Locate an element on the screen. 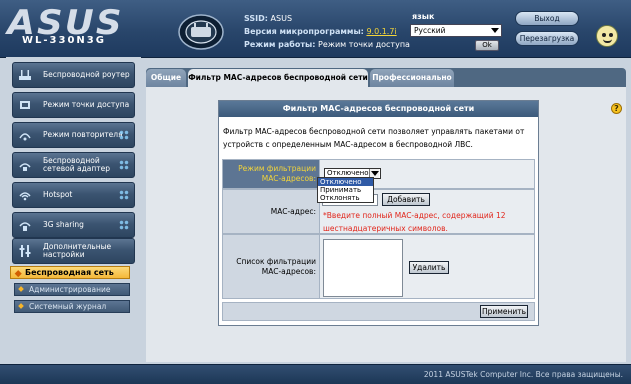 This screenshot has height=384, width=631. mascot-mouth is located at coordinates (607, 41).